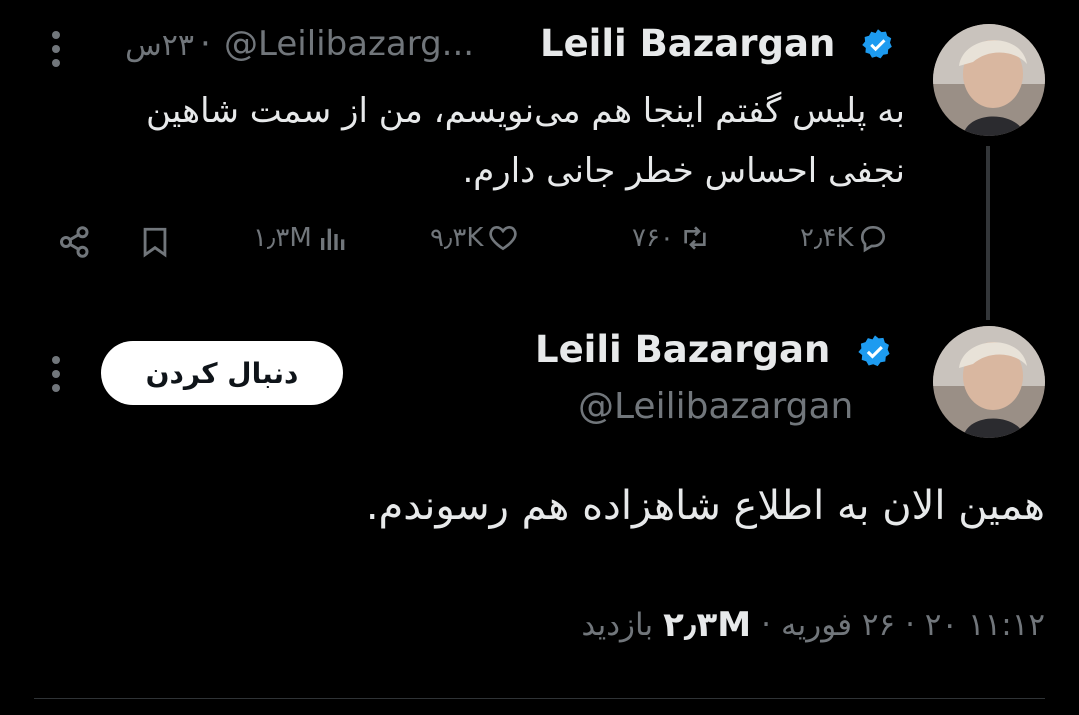 The width and height of the screenshot is (1079, 715). Describe the element at coordinates (715, 406) in the screenshot. I see `main-author-handle: @Leilibazargan` at that location.